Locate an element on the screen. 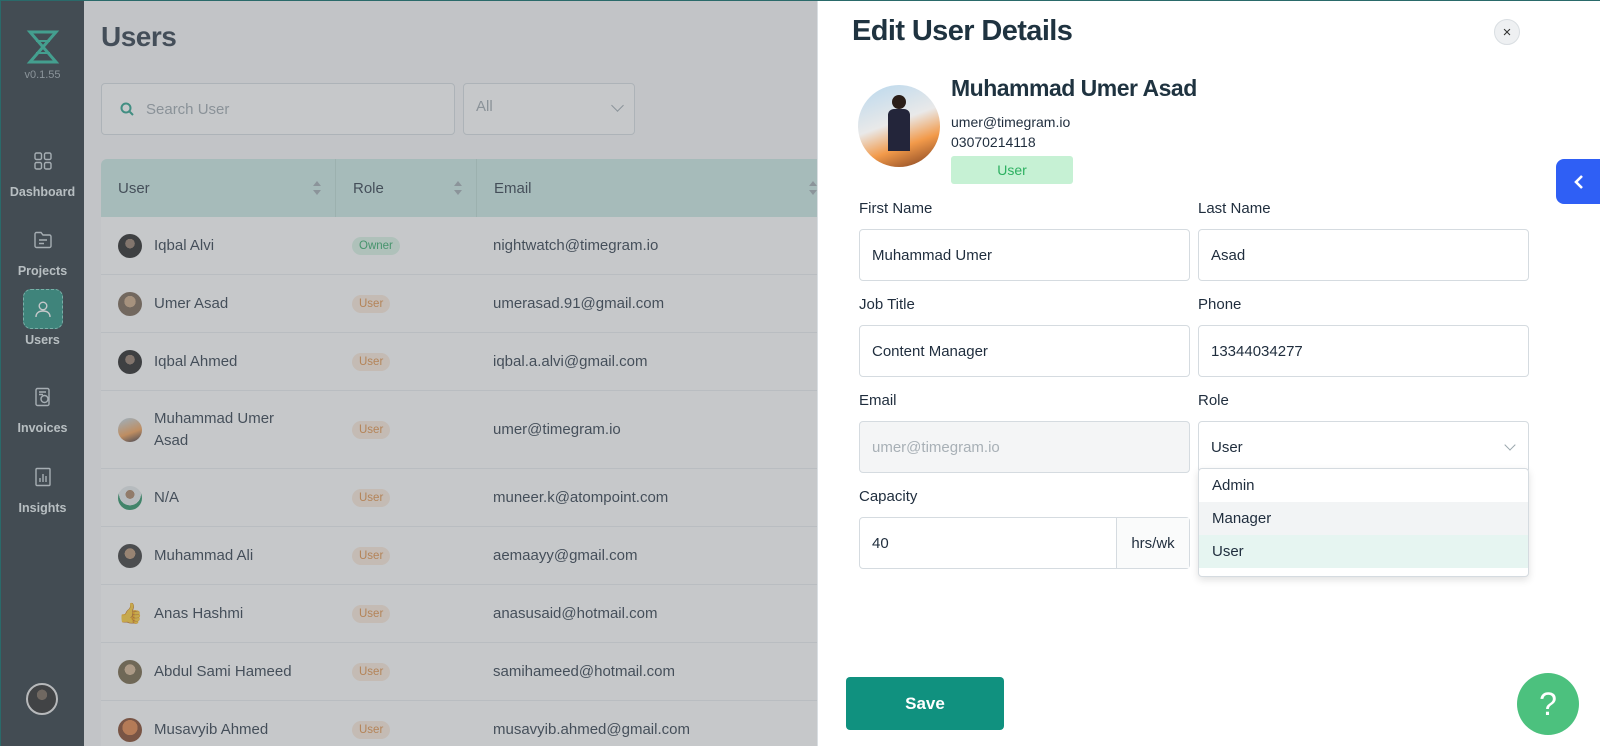 The image size is (1600, 746). chevron-left-icon is located at coordinates (1578, 181).